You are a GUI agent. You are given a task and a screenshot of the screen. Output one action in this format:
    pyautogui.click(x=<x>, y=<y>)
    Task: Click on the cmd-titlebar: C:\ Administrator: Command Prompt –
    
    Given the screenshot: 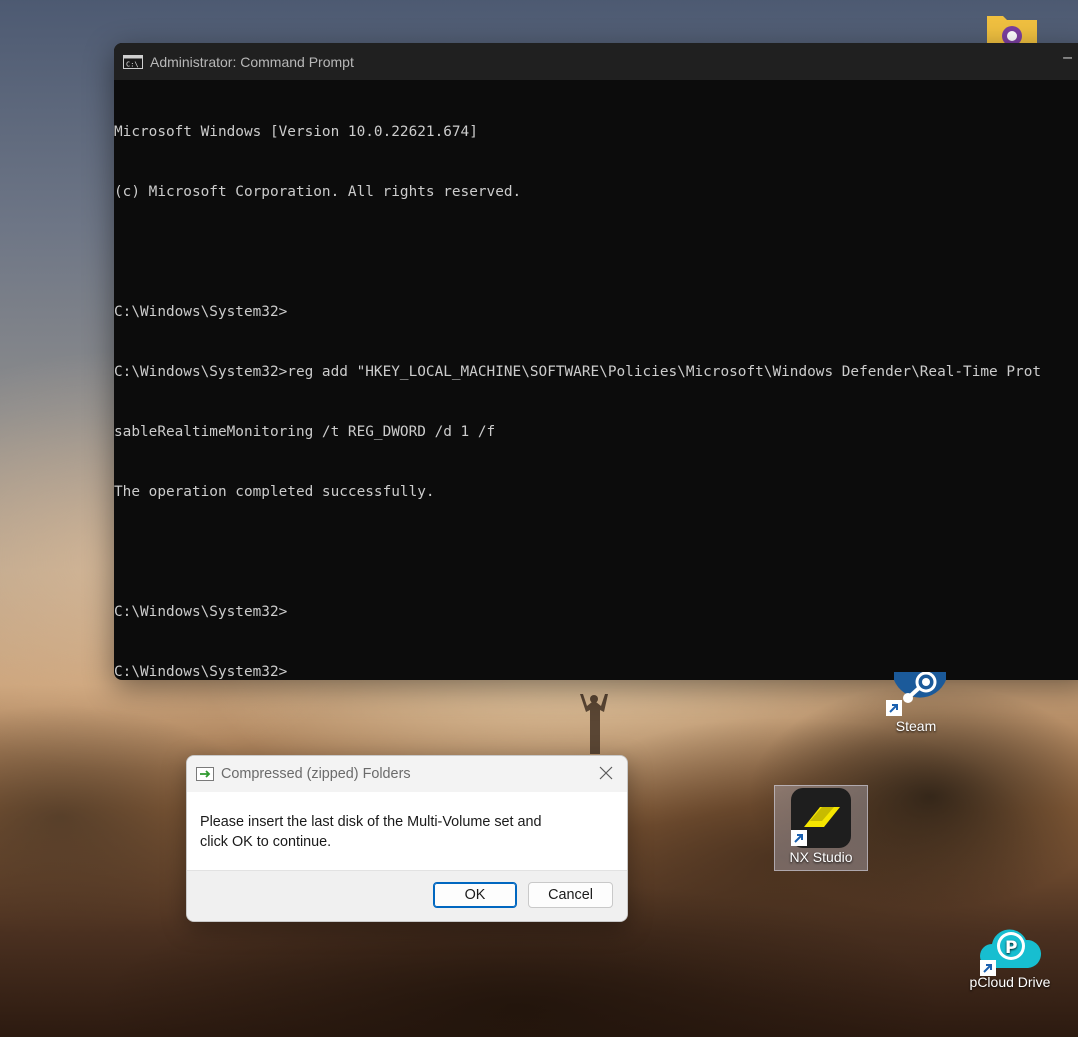 What is the action you would take?
    pyautogui.click(x=596, y=61)
    